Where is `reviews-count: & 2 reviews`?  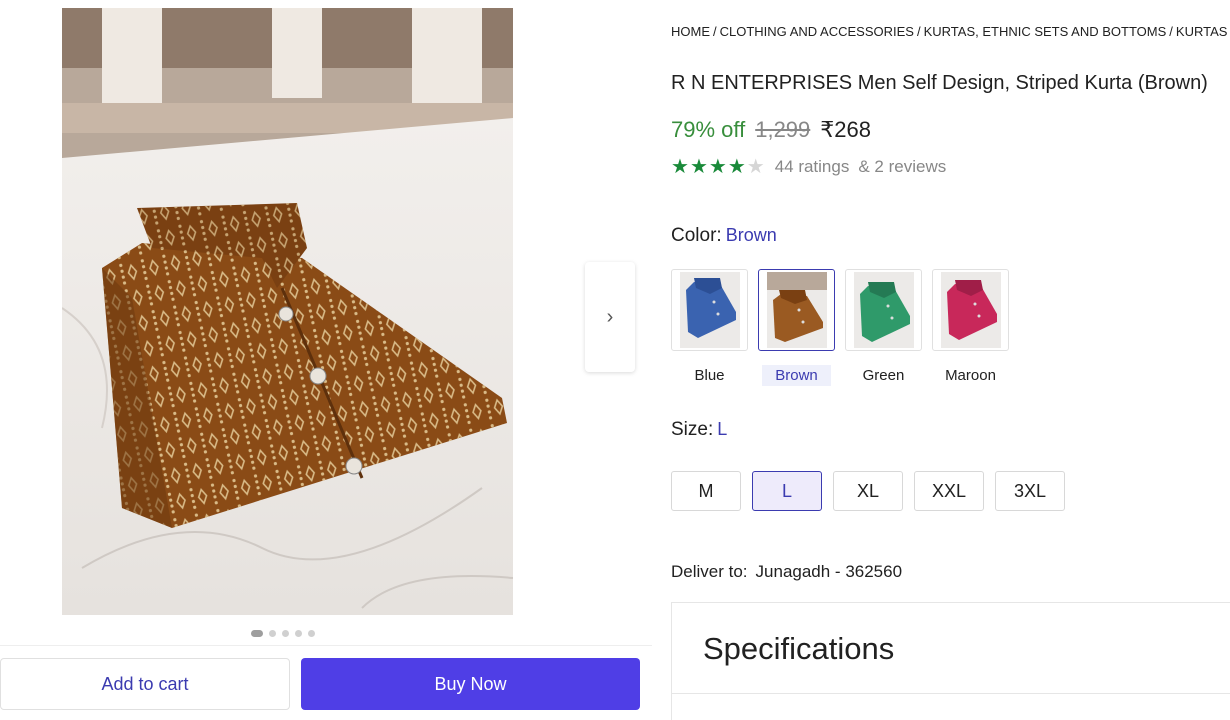
reviews-count: & 2 reviews is located at coordinates (902, 166).